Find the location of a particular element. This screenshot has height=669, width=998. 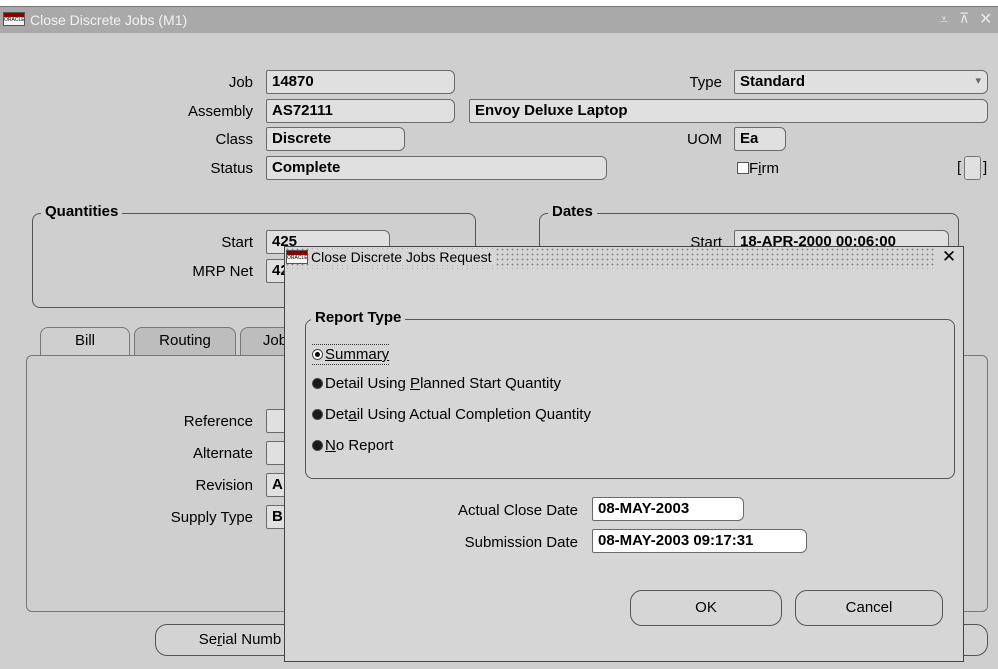

status-field: Complete is located at coordinates (436, 168).